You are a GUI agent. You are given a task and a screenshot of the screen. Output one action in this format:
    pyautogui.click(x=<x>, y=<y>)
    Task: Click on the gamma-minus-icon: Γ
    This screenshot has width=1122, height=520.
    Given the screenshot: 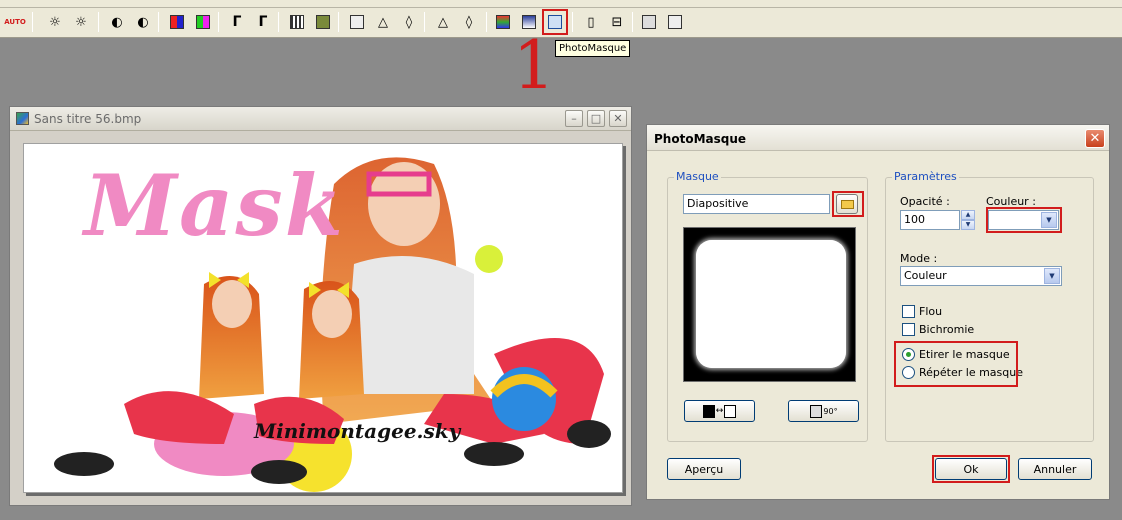 What is the action you would take?
    pyautogui.click(x=237, y=22)
    